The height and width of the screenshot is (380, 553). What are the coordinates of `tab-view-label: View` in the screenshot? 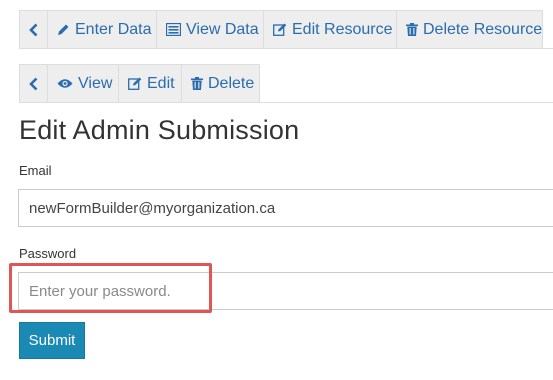 It's located at (95, 83).